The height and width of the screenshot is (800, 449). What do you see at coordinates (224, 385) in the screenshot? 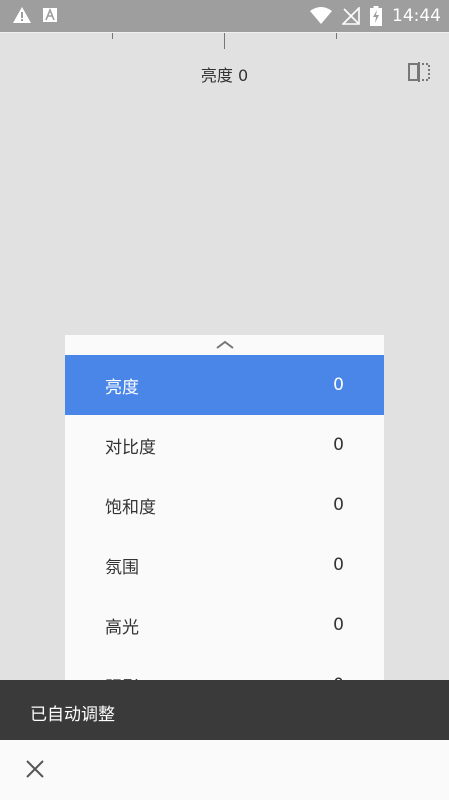
I see `adjust-item-brightness: 亮度 0` at bounding box center [224, 385].